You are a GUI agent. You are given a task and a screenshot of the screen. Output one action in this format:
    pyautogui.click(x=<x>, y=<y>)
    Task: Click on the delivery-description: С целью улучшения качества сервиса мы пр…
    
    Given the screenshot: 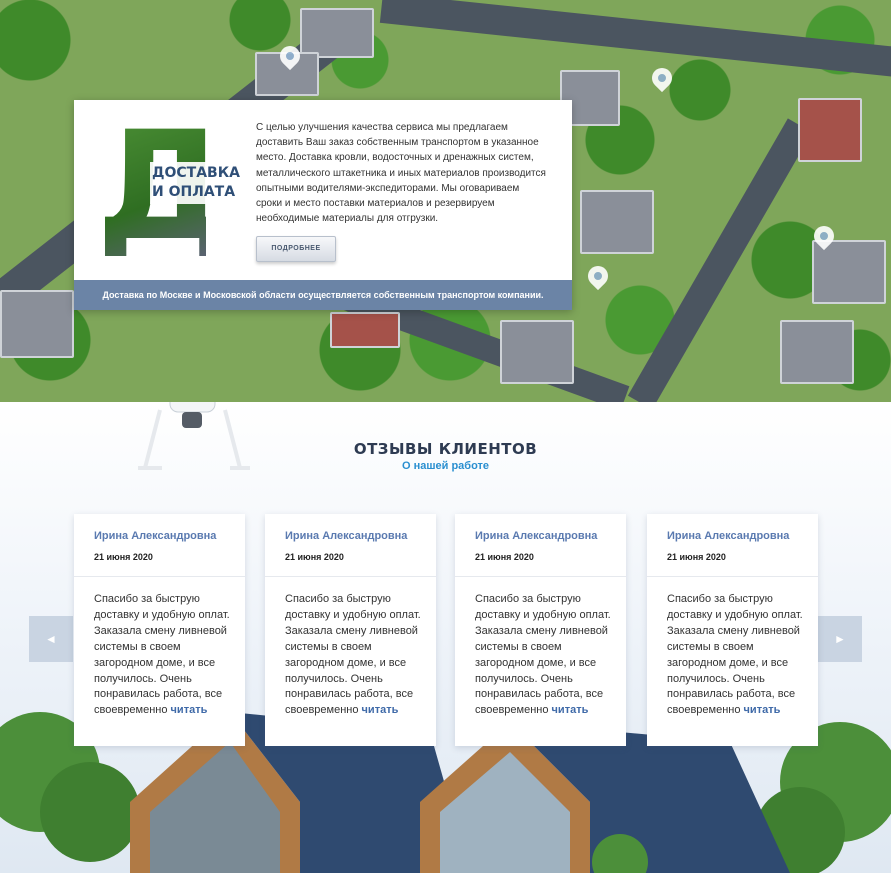 What is the action you would take?
    pyautogui.click(x=401, y=173)
    